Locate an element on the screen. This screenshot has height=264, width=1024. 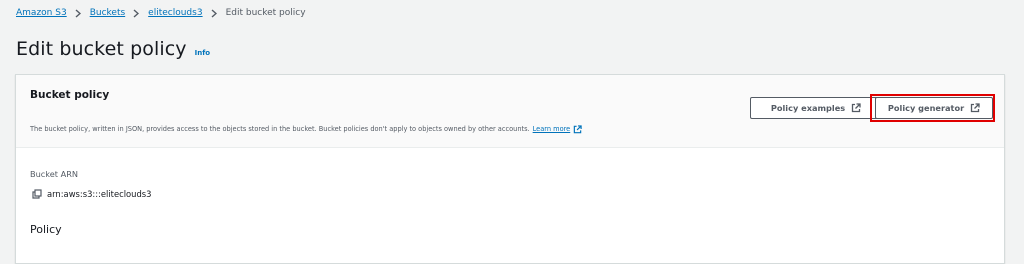
copy-icon is located at coordinates (37, 194).